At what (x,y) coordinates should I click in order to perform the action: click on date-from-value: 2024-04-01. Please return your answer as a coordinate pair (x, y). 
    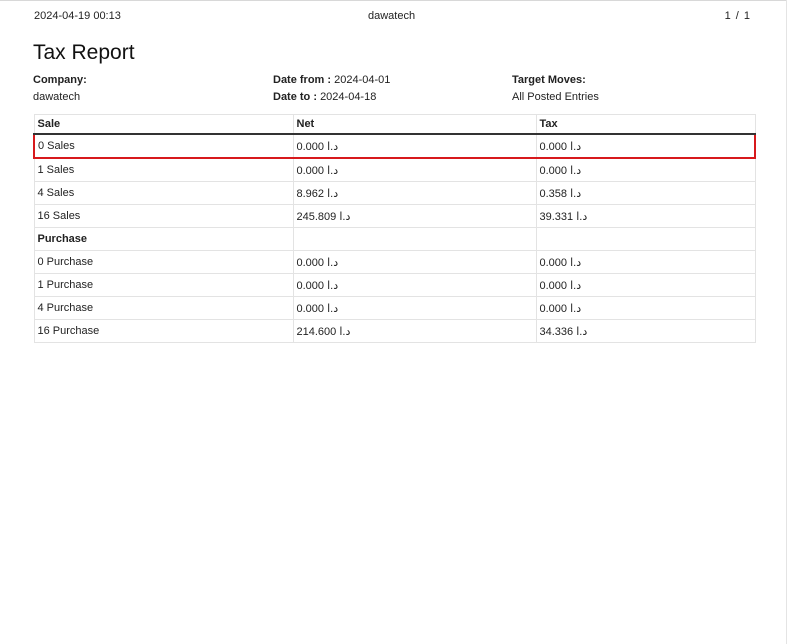
    Looking at the image, I should click on (362, 80).